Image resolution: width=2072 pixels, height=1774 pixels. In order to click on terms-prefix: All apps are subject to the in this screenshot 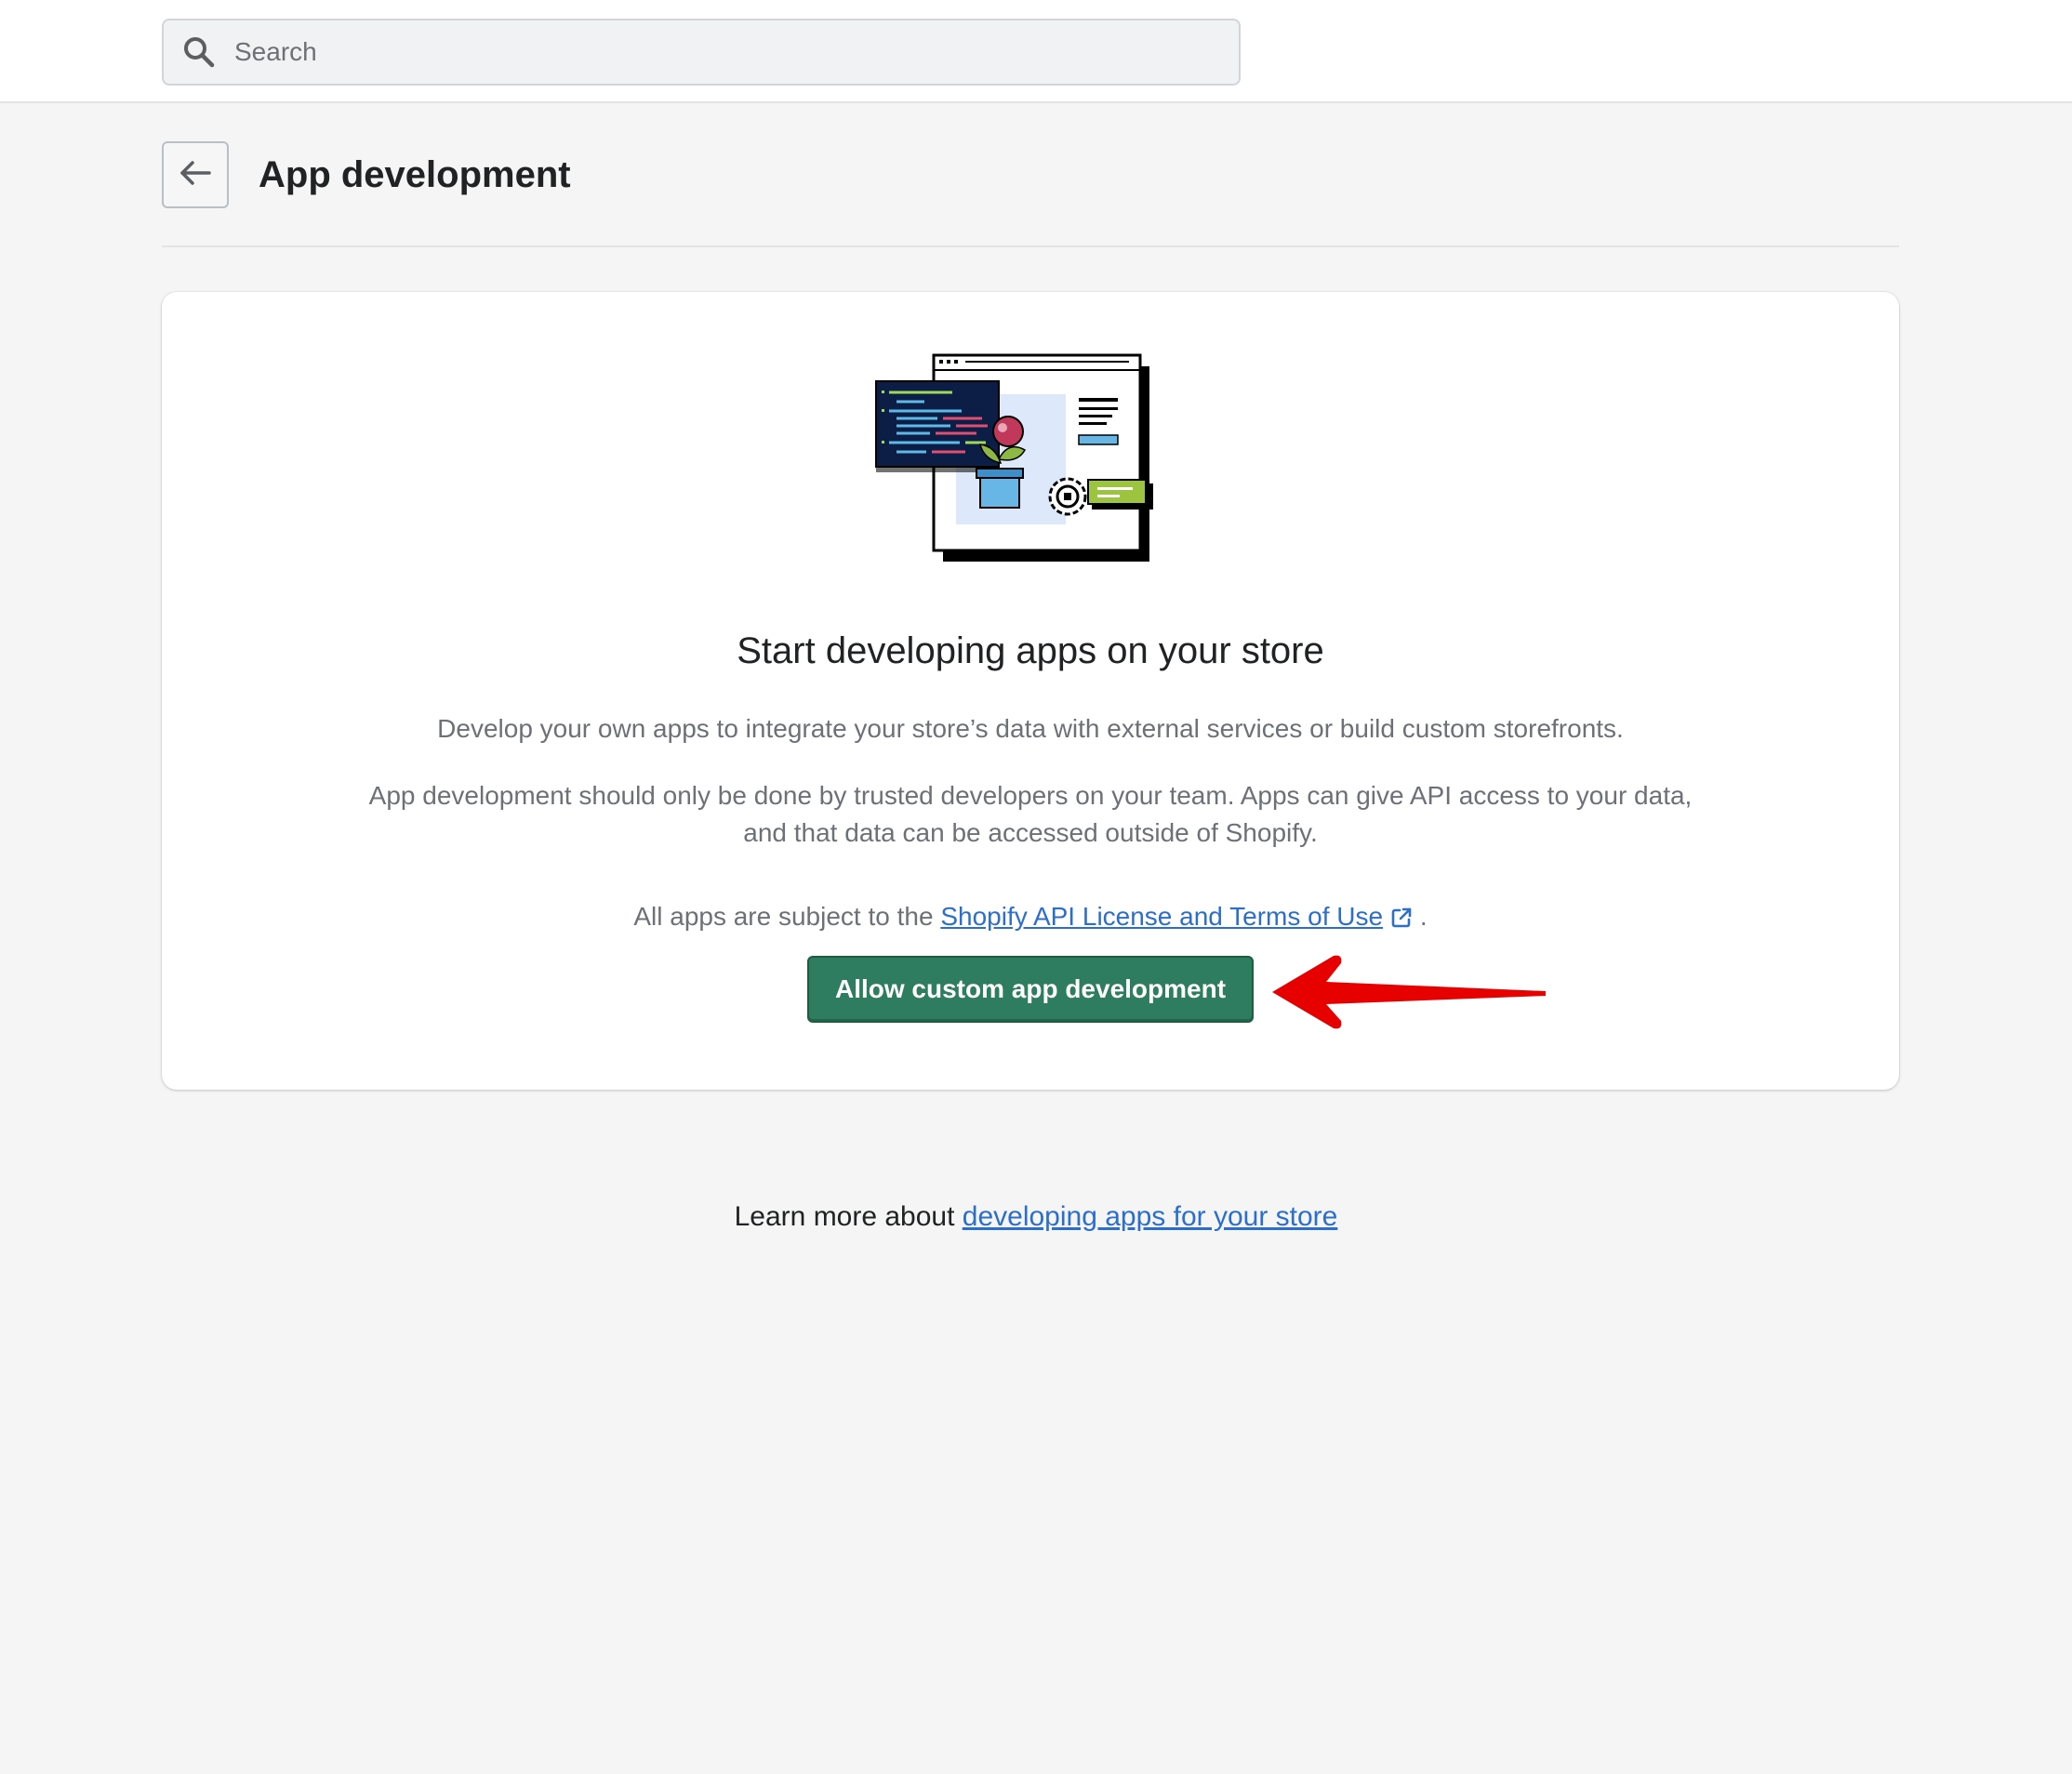, I will do `click(787, 917)`.